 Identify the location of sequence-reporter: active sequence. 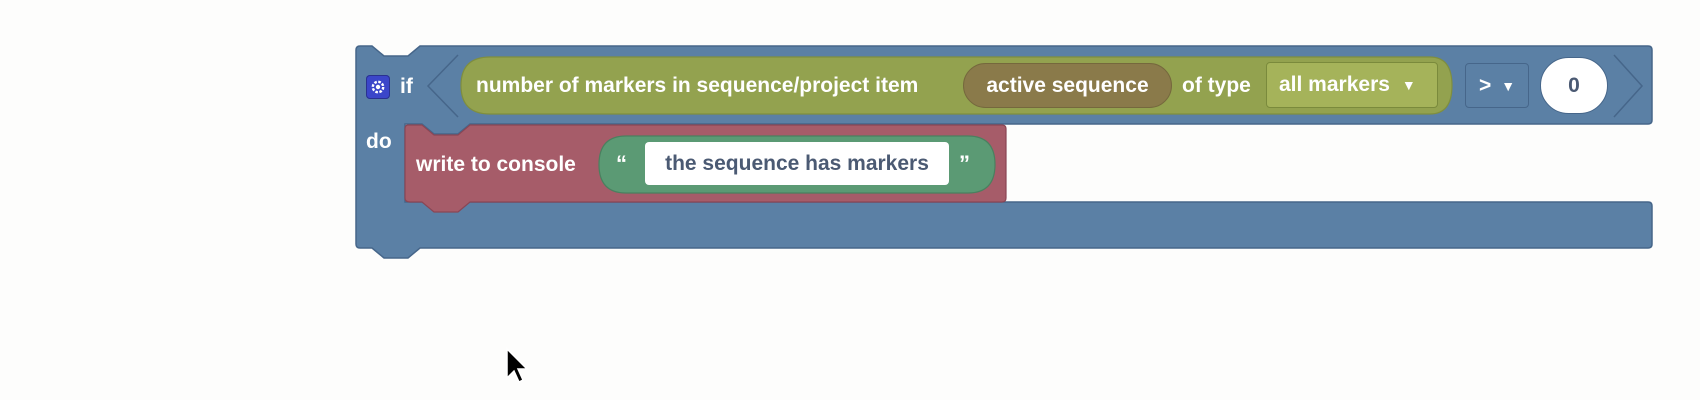
(1067, 85).